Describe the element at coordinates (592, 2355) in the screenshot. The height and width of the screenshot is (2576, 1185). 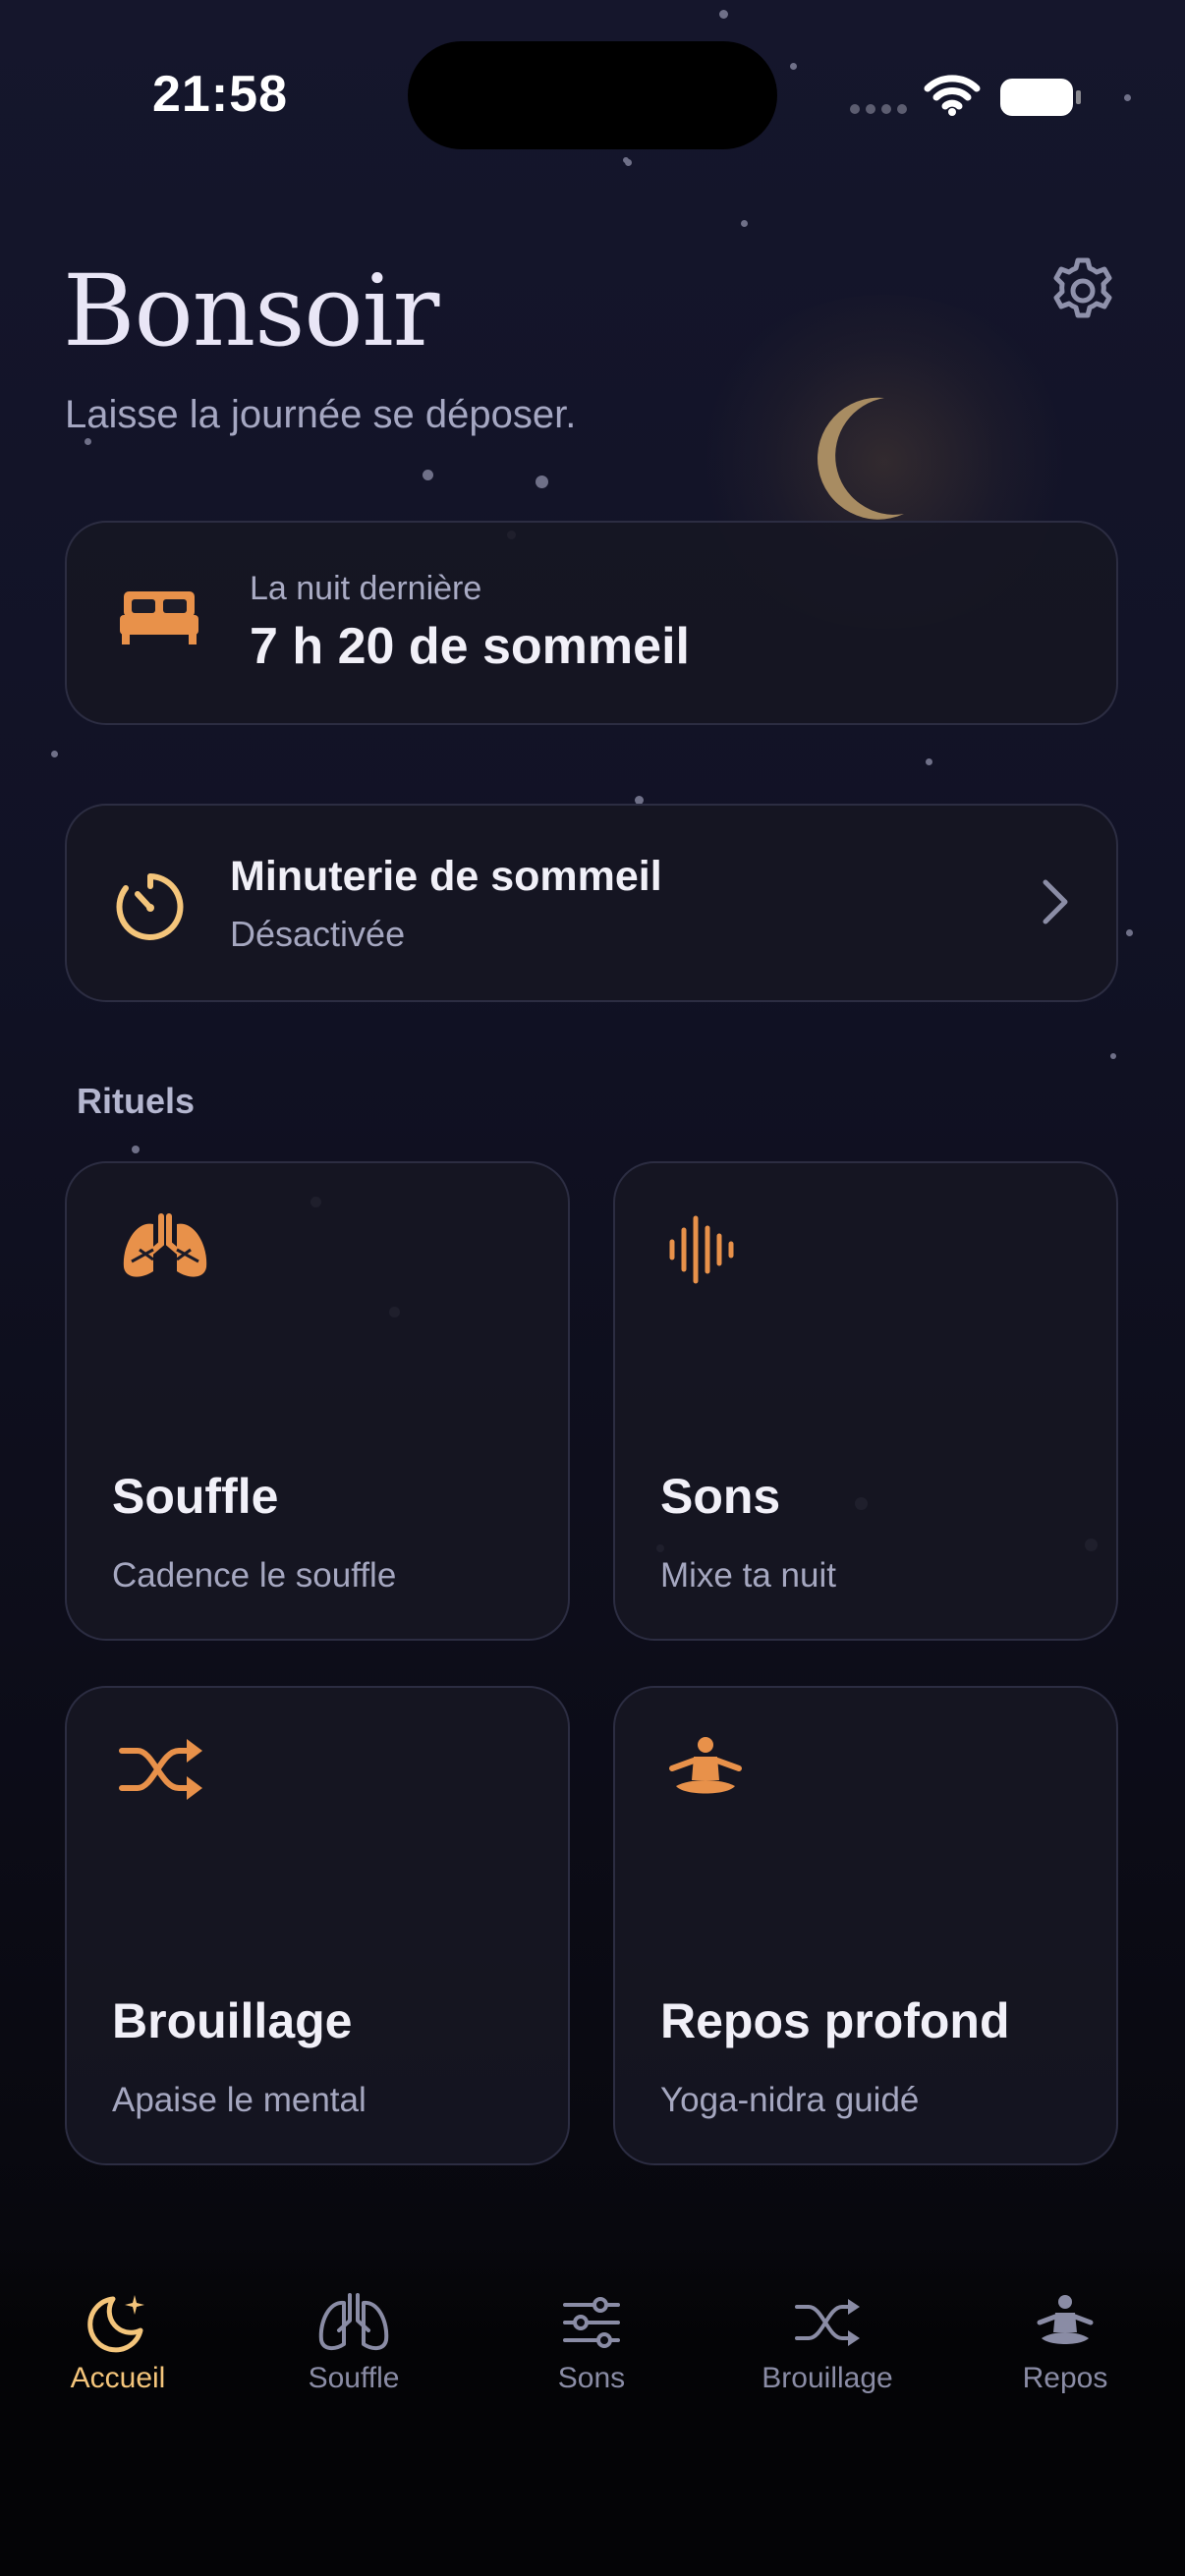
I see `tab-sons: Sons` at that location.